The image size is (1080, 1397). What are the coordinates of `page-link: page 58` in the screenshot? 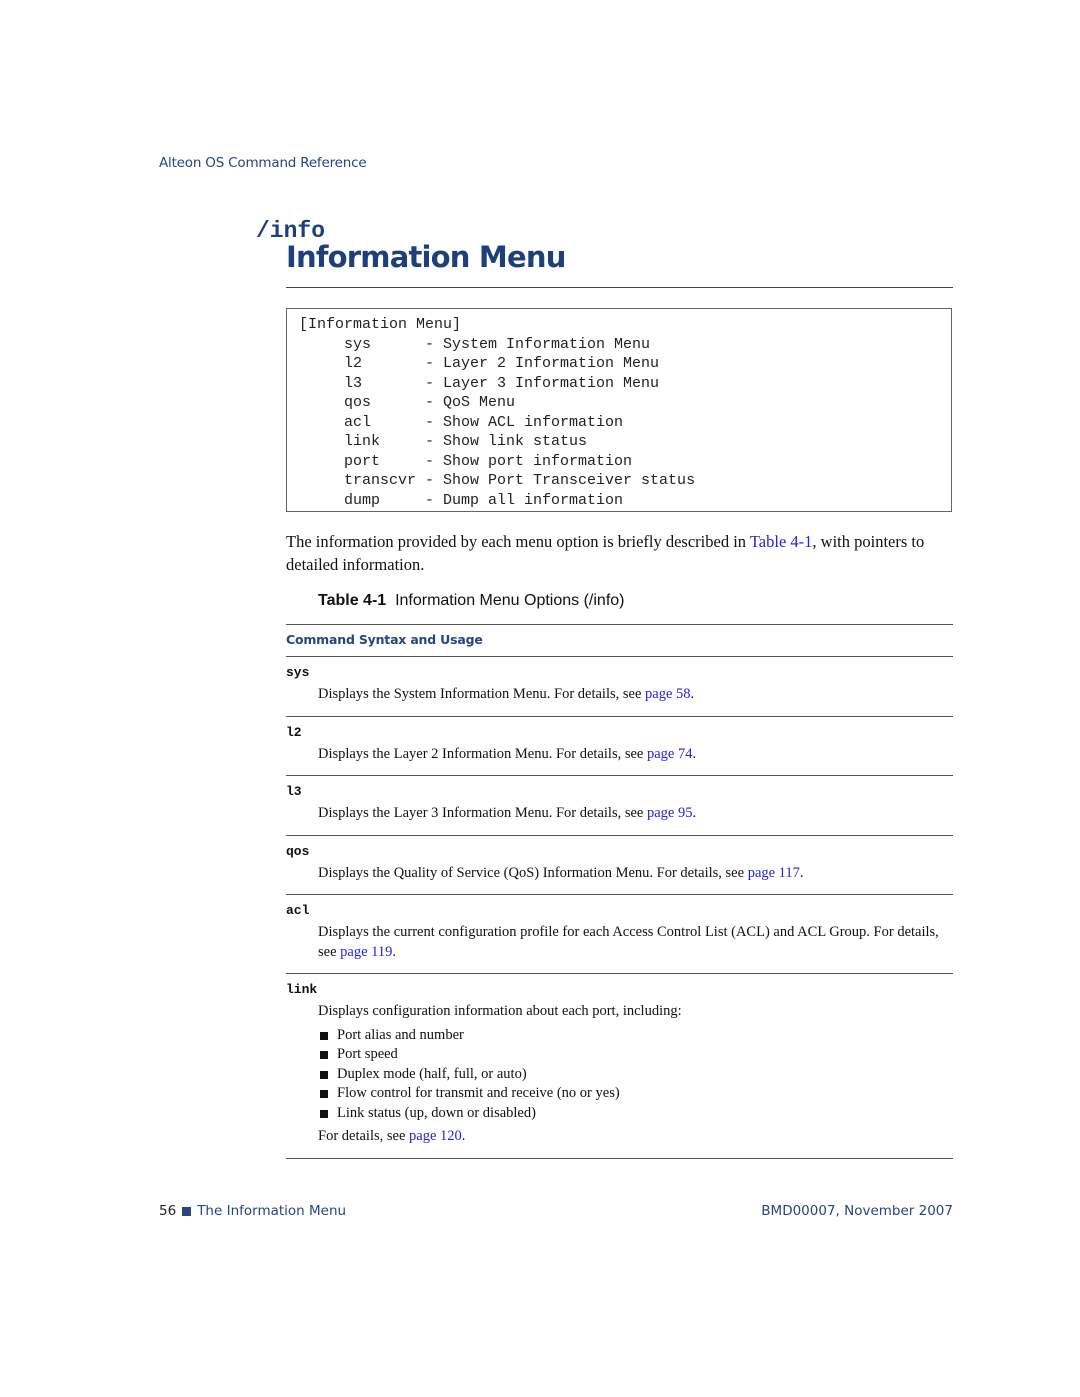 It's located at (668, 694).